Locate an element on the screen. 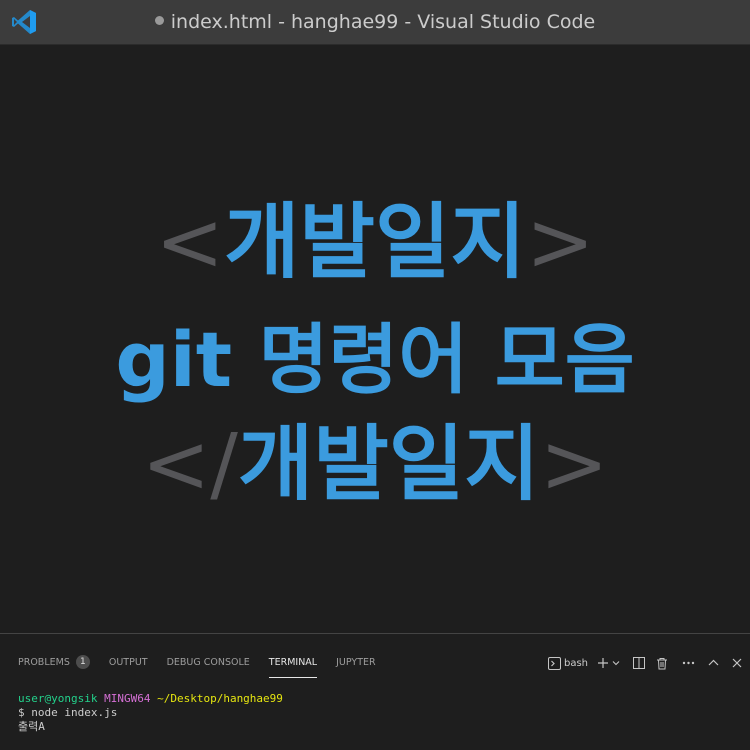  tab-jupyter-label: JUPYTER is located at coordinates (356, 662).